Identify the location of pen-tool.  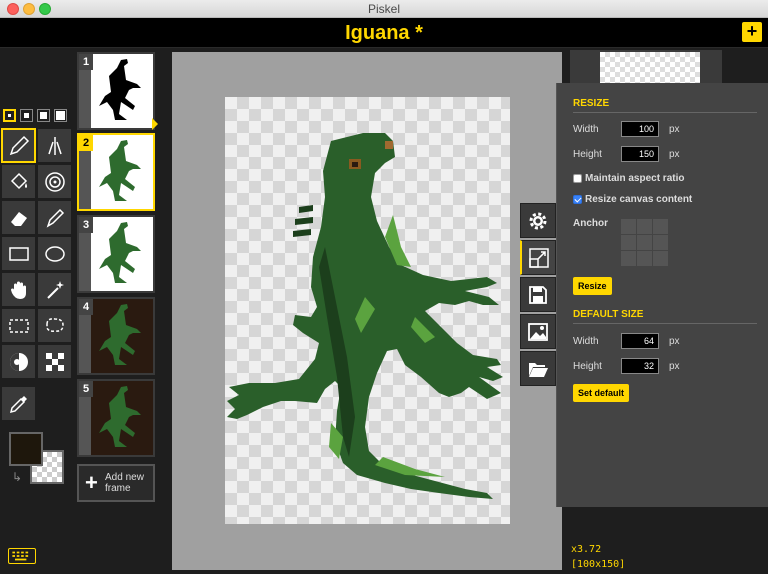
(18, 145).